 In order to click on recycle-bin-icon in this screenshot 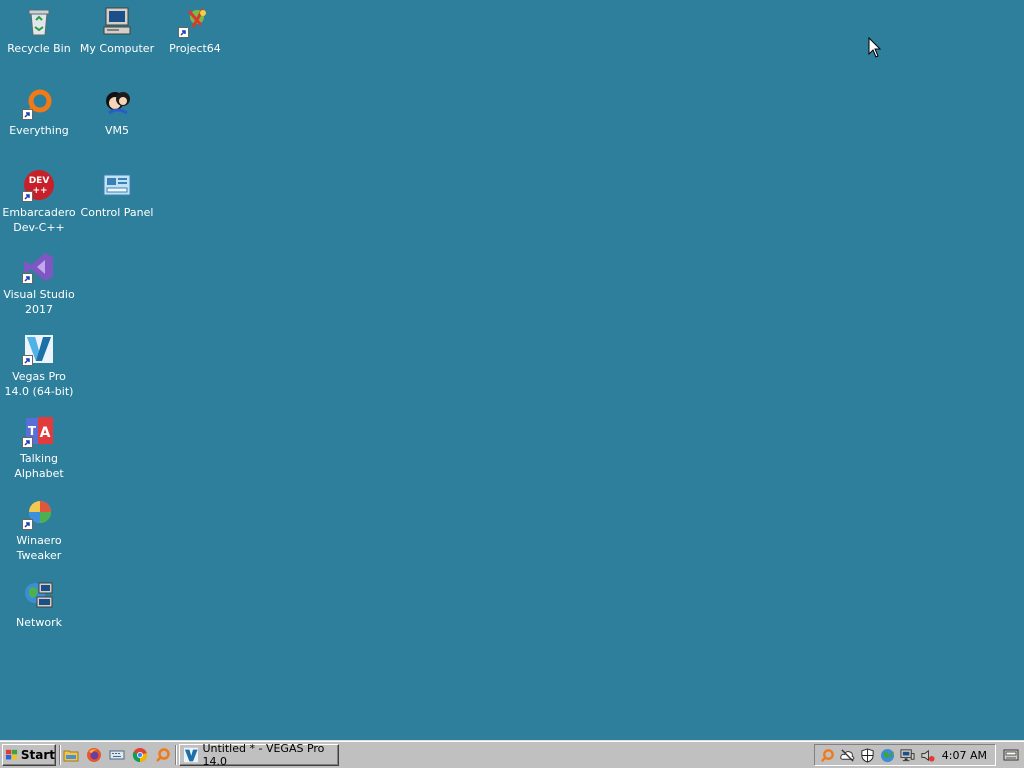, I will do `click(39, 21)`.